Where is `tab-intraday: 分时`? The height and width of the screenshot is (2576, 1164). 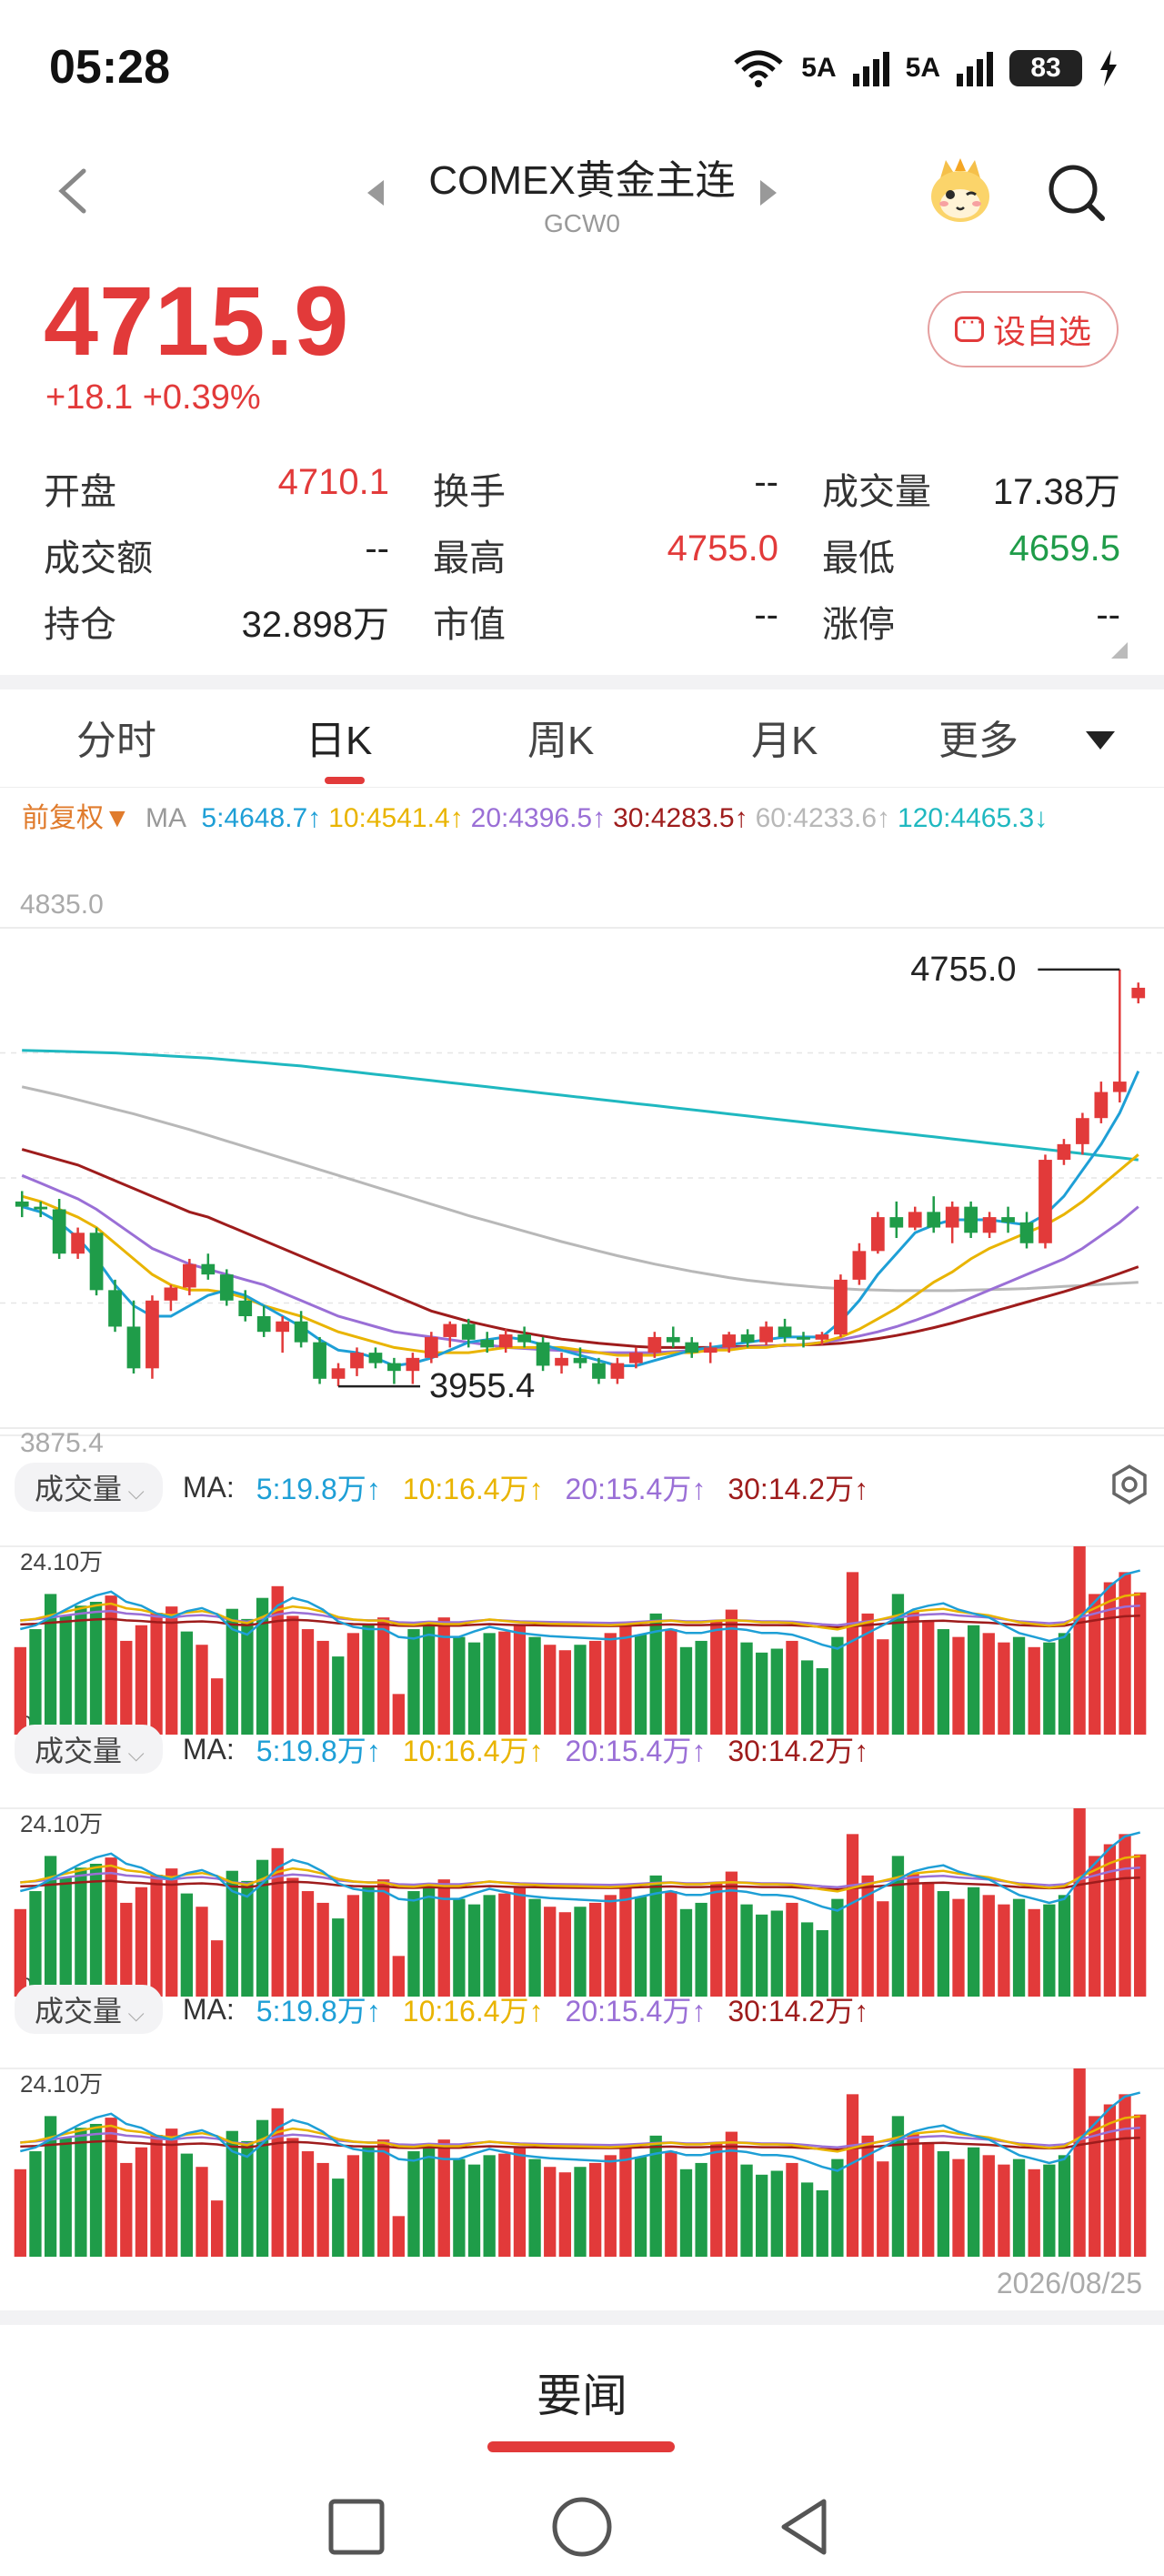 tab-intraday: 分时 is located at coordinates (116, 737).